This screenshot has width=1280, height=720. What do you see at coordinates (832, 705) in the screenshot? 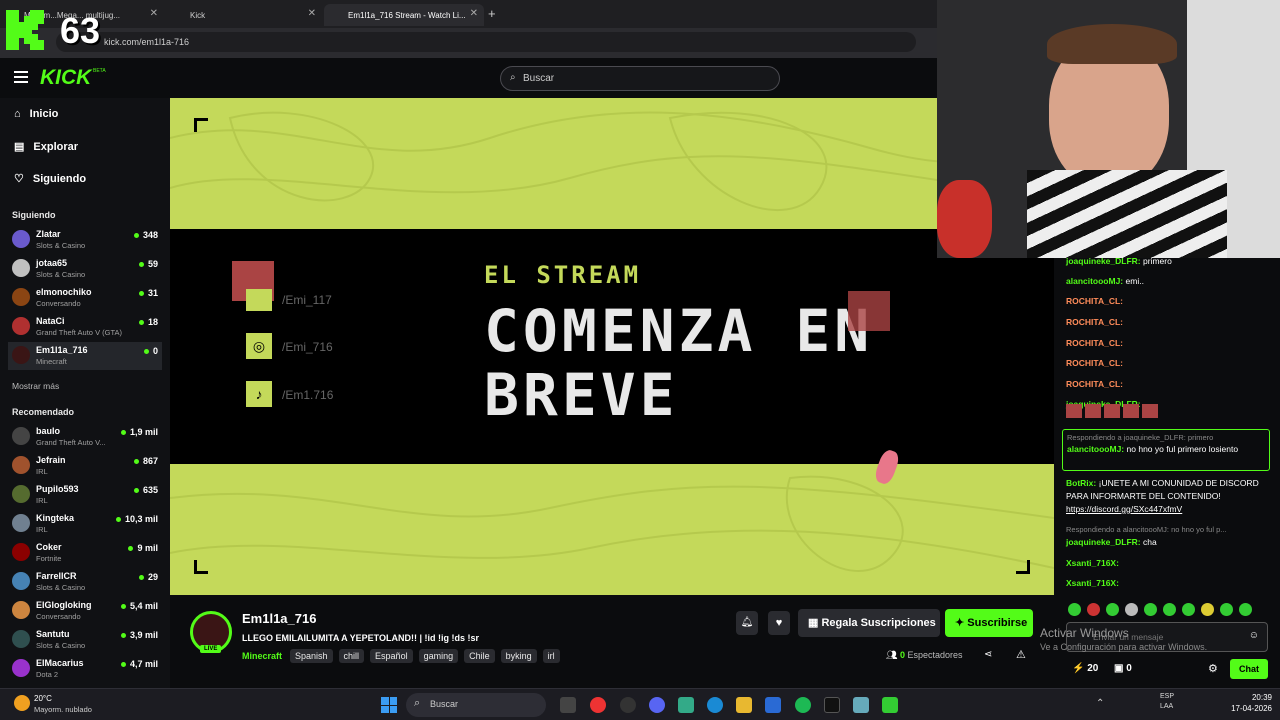
I see `epic-games-icon` at bounding box center [832, 705].